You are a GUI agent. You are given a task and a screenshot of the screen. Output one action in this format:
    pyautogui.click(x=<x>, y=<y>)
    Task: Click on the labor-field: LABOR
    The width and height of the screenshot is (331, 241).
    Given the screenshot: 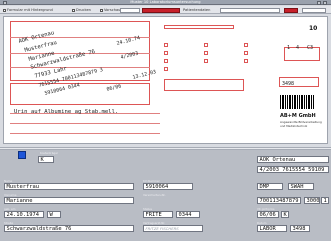 What is the action you would take?
    pyautogui.click(x=272, y=228)
    